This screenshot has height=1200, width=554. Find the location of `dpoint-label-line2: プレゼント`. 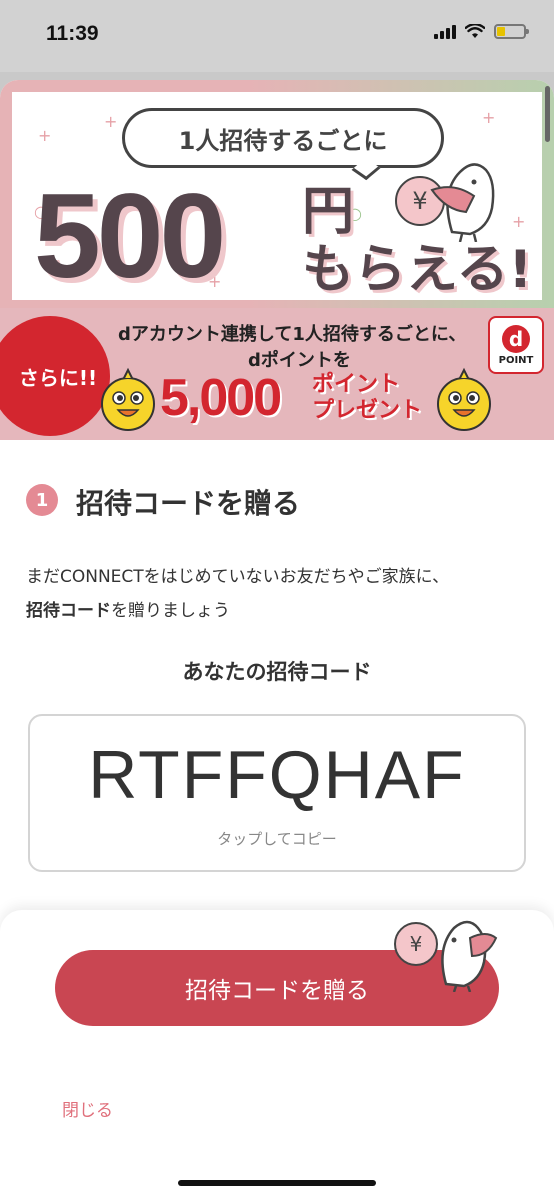

dpoint-label-line2: プレゼント is located at coordinates (367, 410).